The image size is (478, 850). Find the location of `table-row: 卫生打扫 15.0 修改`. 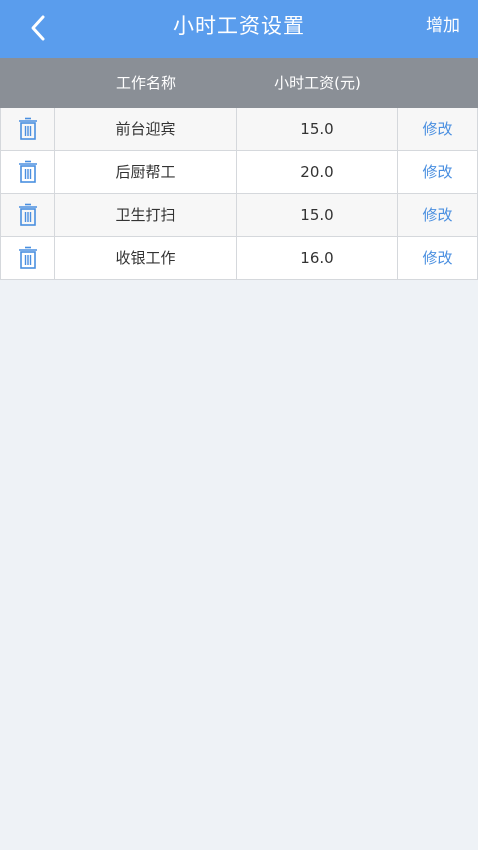

table-row: 卫生打扫 15.0 修改 is located at coordinates (239, 215).